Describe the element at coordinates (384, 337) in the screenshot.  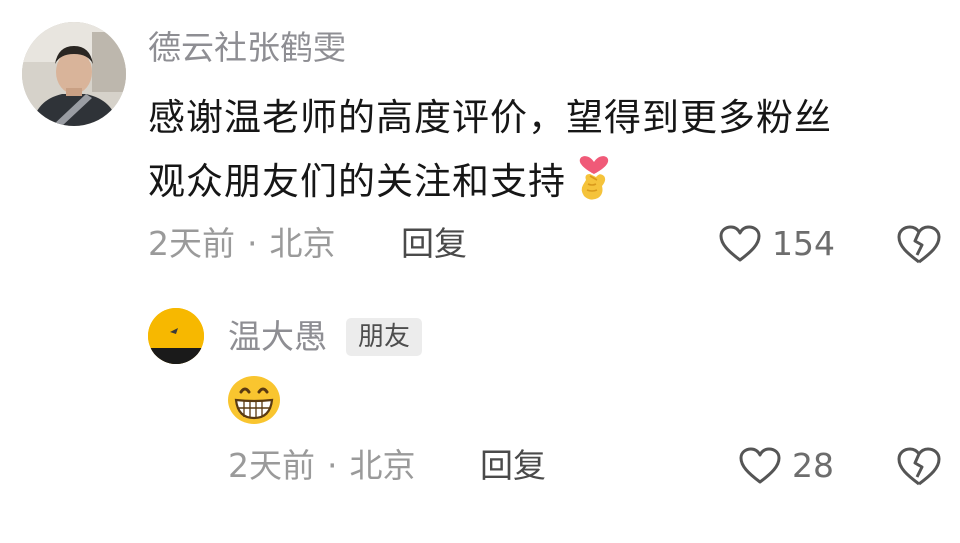
I see `friend-badge: 朋友` at that location.